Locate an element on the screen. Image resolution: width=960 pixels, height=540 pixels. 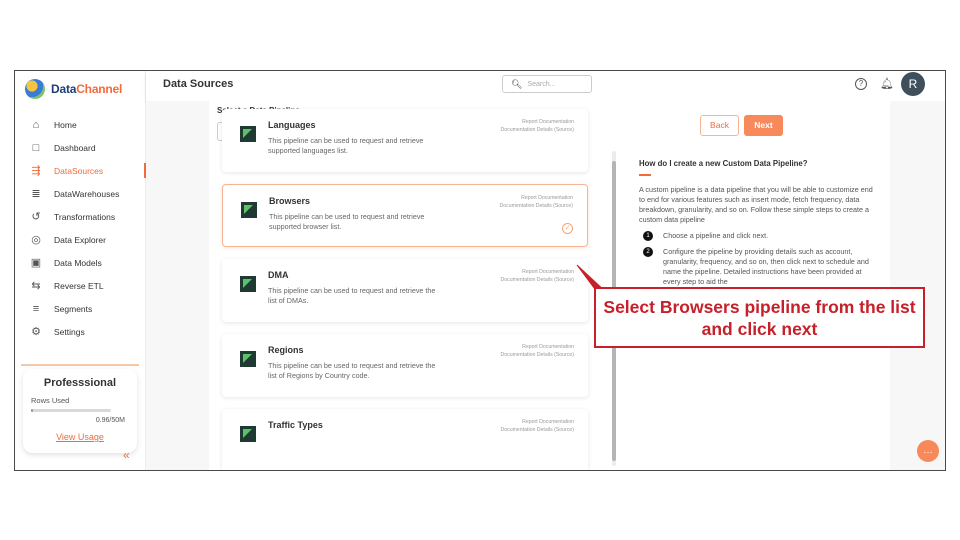
sidebar-item-label: DataSources is located at coordinates (79, 170).